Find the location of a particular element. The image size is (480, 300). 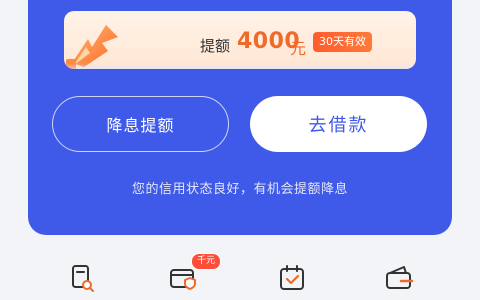

quick-item-card-badge: 千元 is located at coordinates (206, 261).